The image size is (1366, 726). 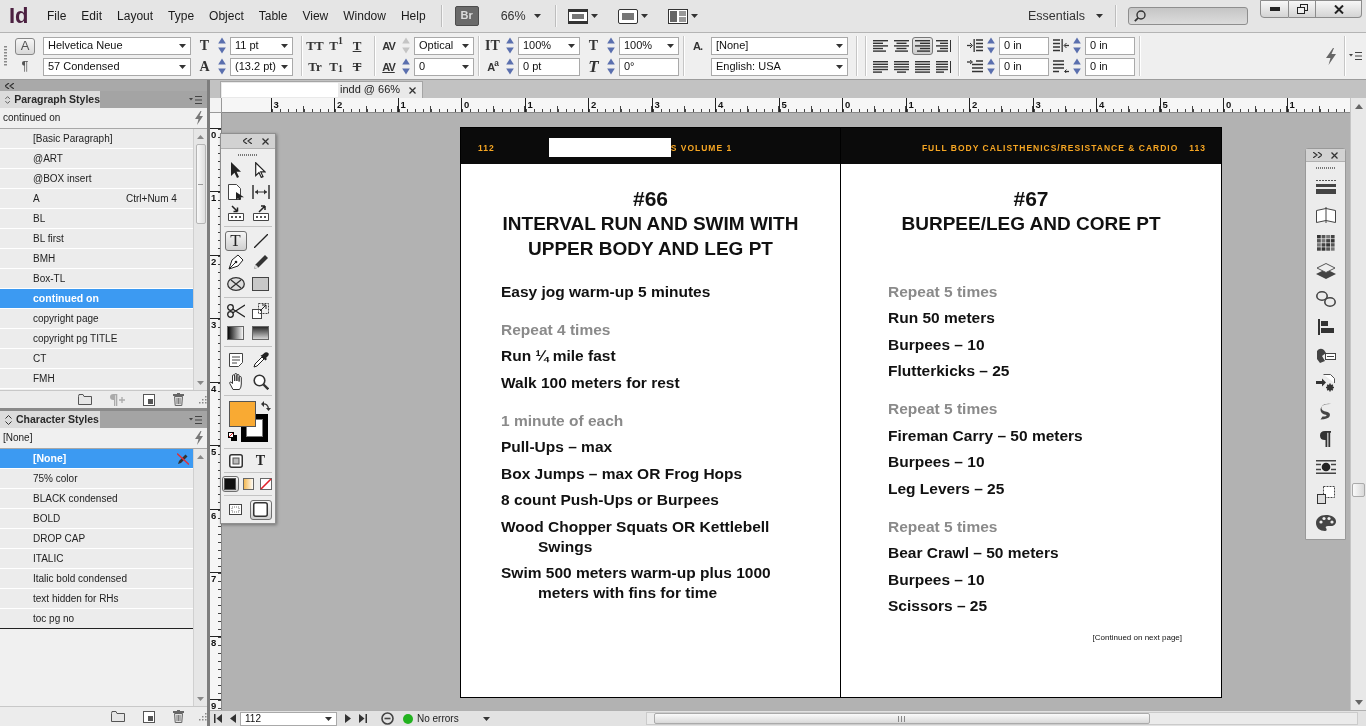 What do you see at coordinates (1325, 411) in the screenshot?
I see `s-ribbon-icon` at bounding box center [1325, 411].